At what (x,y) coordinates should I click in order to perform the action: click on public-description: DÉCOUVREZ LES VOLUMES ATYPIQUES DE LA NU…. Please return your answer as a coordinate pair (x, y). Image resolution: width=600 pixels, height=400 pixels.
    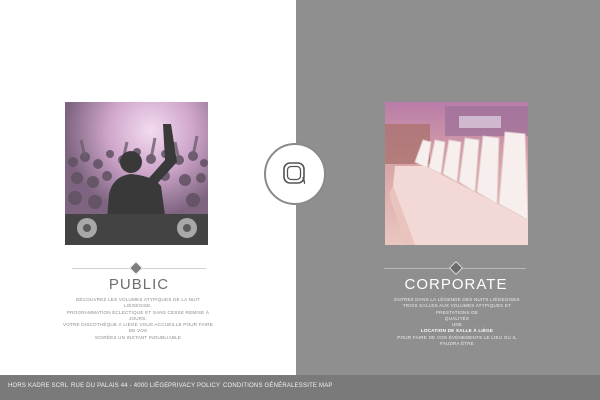
    Looking at the image, I should click on (138, 319).